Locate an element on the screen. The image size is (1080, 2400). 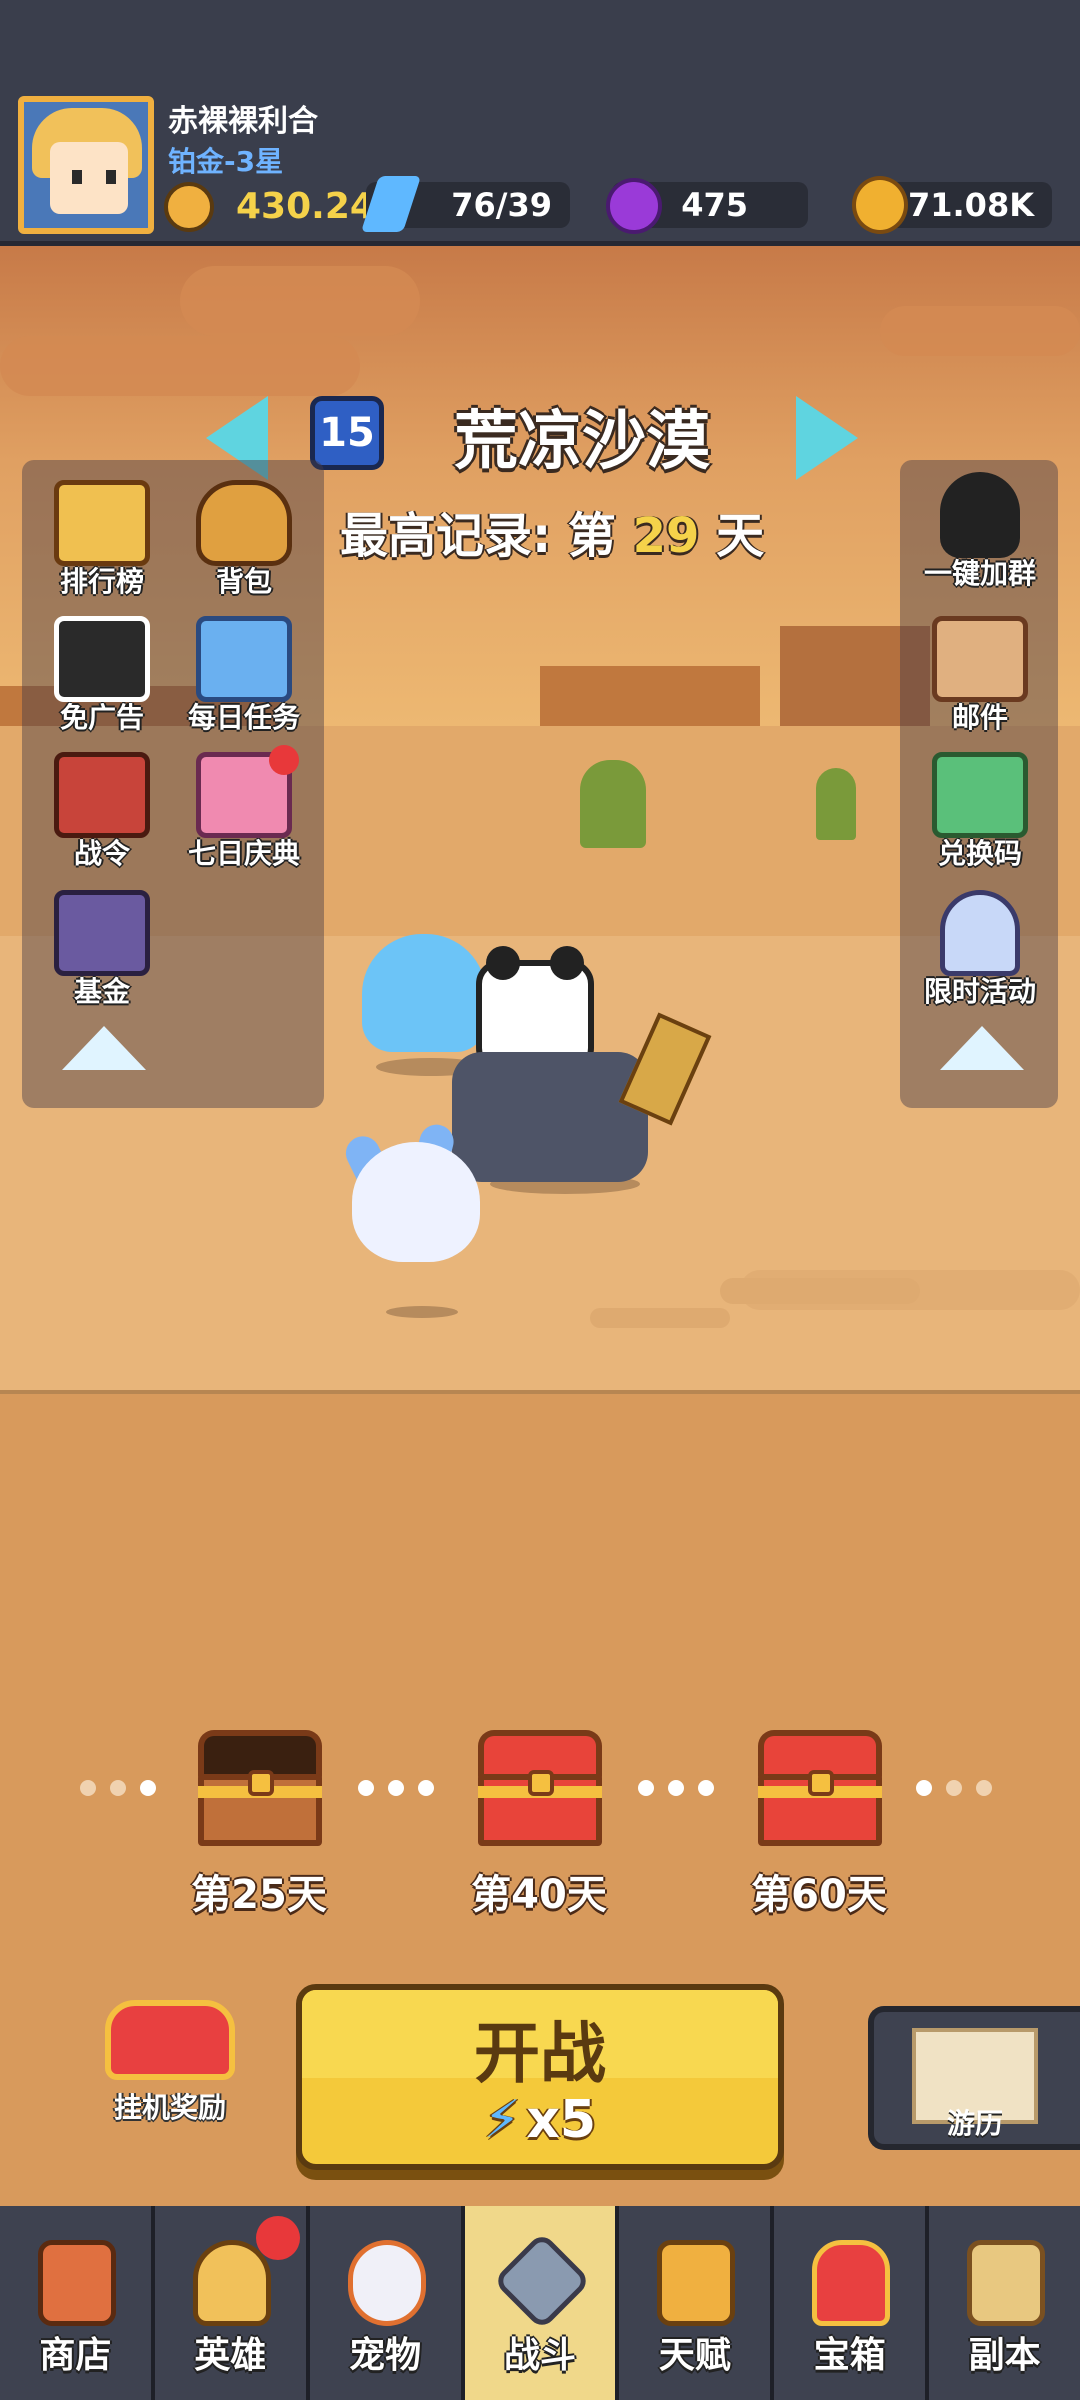
mail-button: 邮件 is located at coordinates (980, 676).